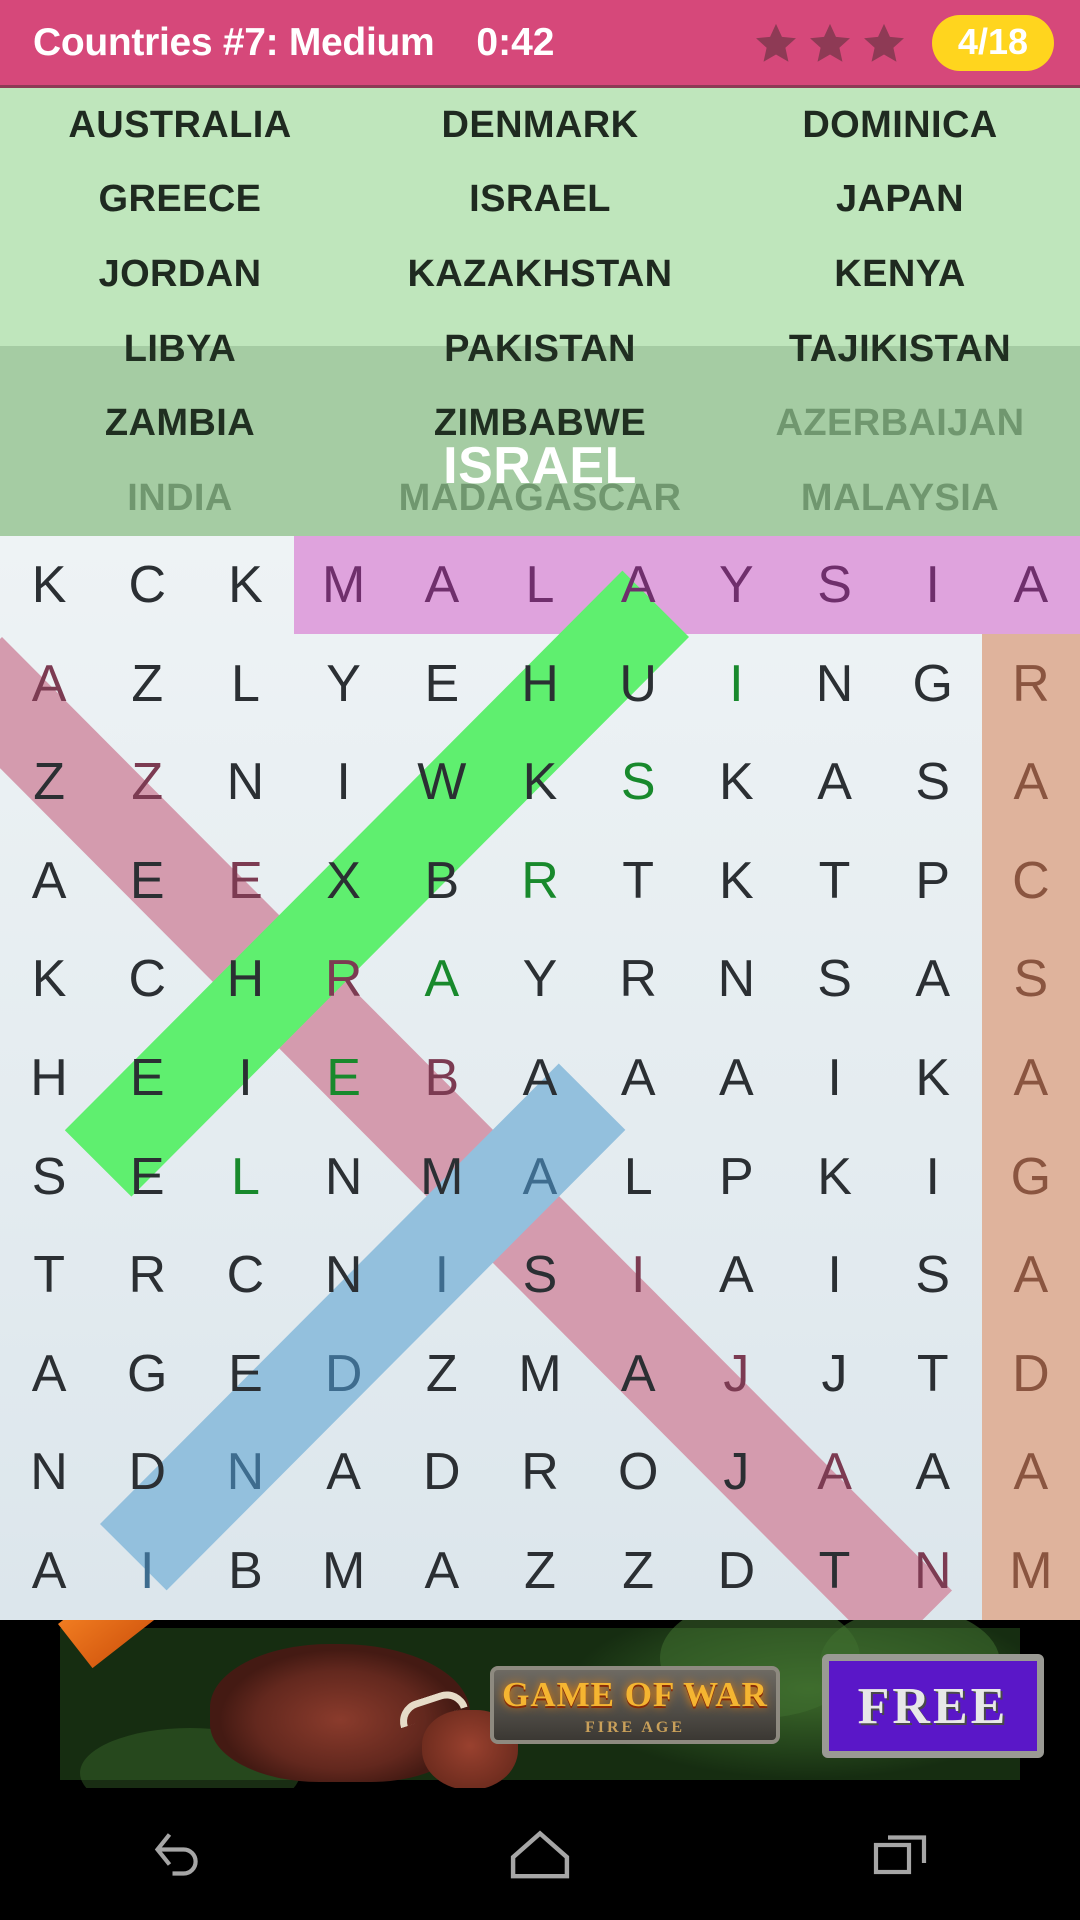 The height and width of the screenshot is (1920, 1080). I want to click on grid-cell: U, so click(638, 684).